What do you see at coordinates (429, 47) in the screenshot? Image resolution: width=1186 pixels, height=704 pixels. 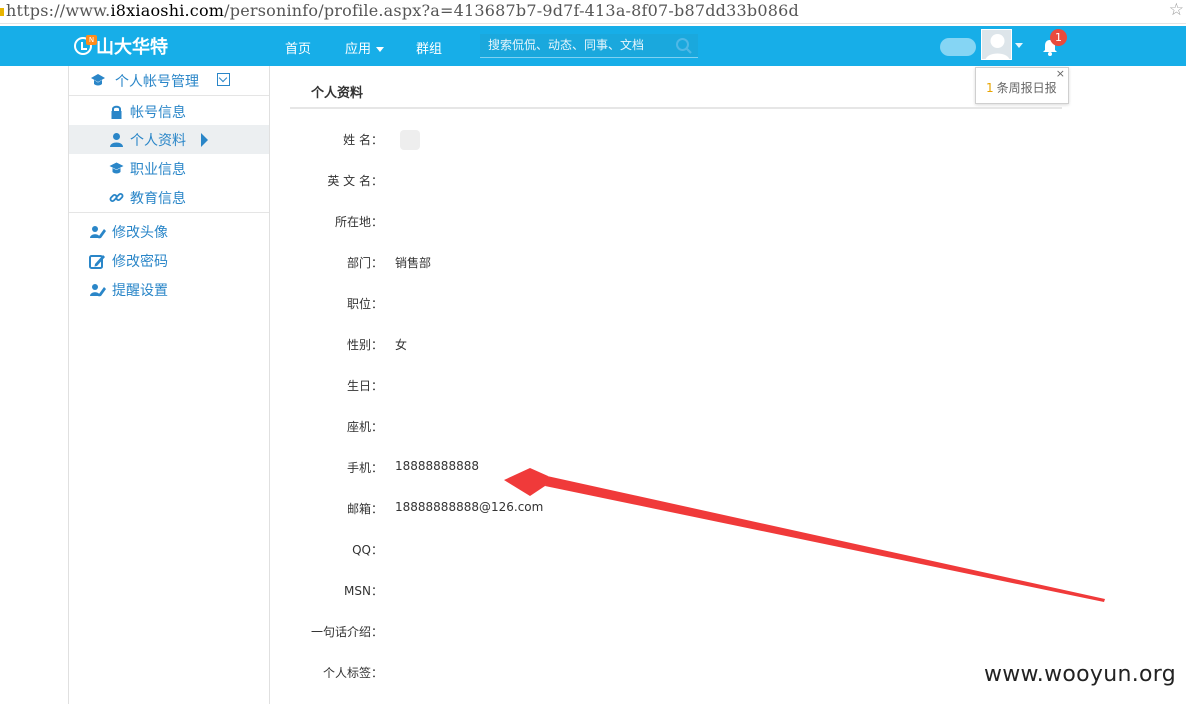 I see `nav-groups: 群组` at bounding box center [429, 47].